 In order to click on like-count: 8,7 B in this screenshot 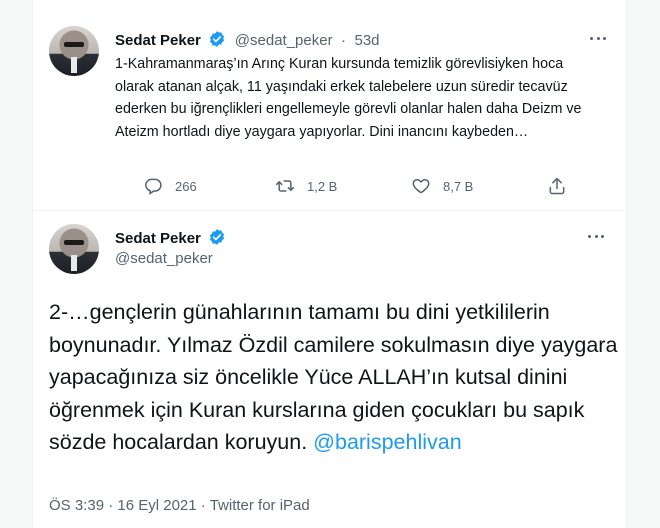, I will do `click(458, 186)`.